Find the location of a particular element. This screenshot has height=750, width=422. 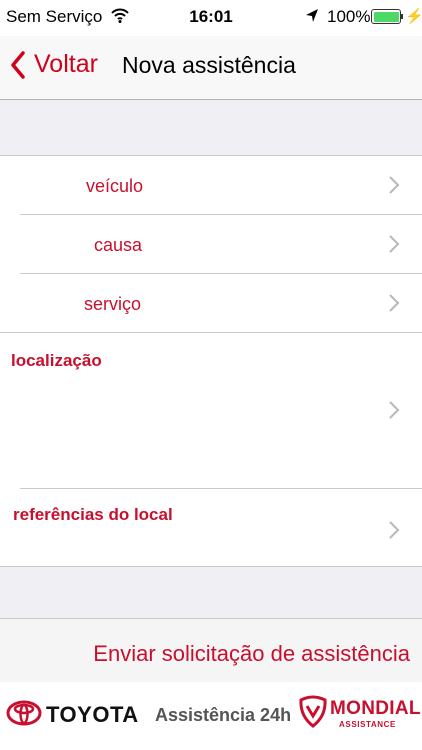

navigation-bar: Voltar Nova assistência is located at coordinates (211, 68).